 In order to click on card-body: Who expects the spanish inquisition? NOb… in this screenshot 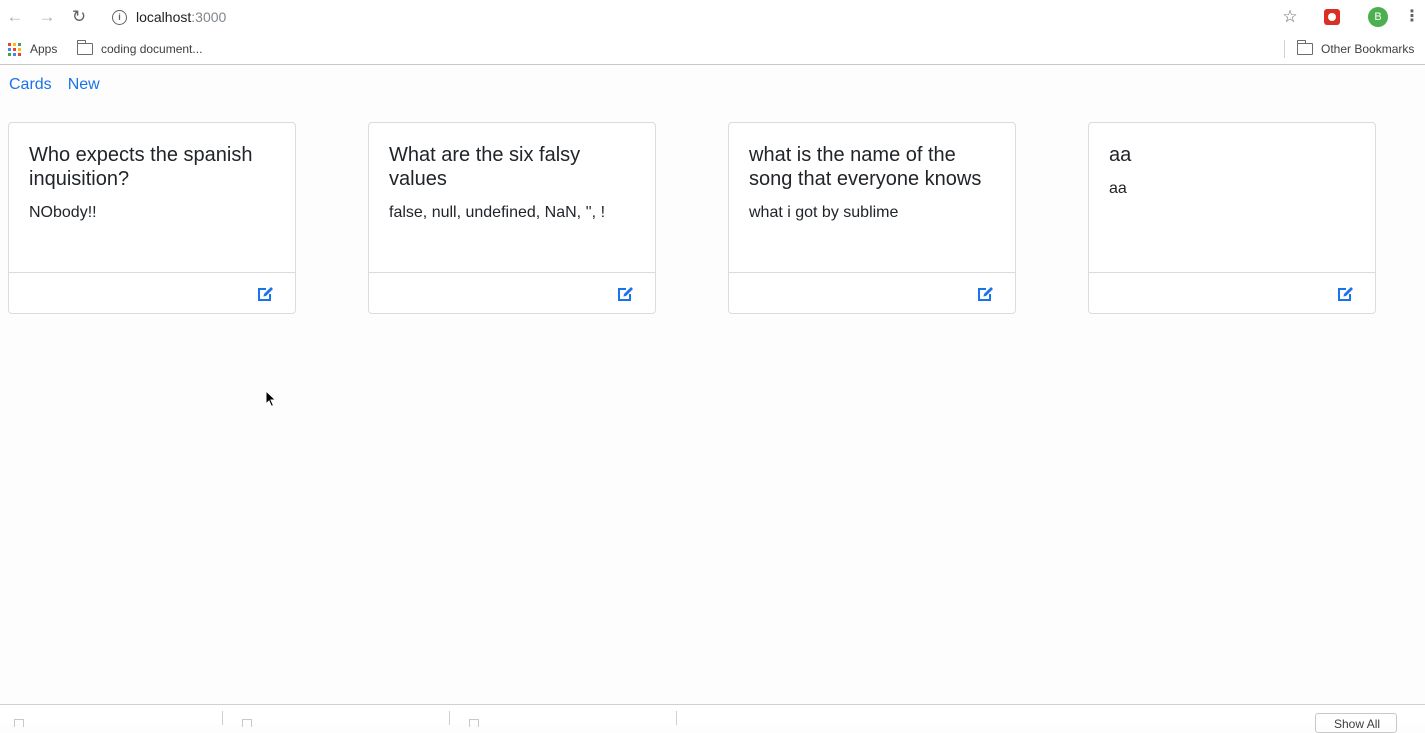, I will do `click(154, 183)`.